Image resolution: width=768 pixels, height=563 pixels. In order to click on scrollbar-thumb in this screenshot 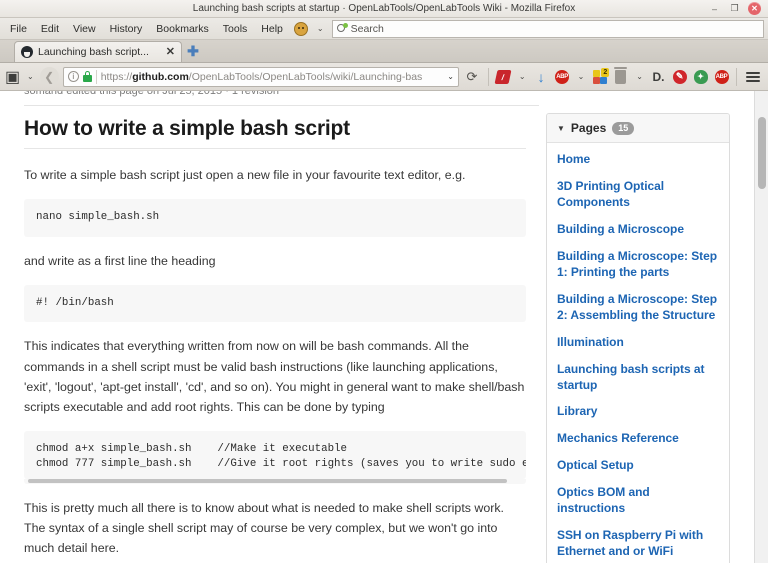, I will do `click(762, 153)`.